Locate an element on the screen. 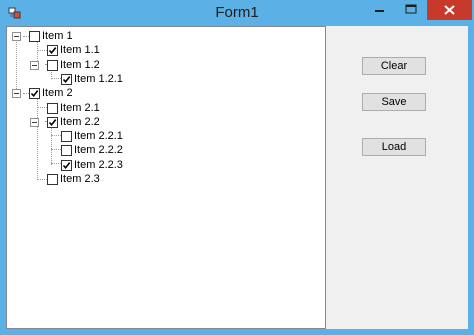 Image resolution: width=474 pixels, height=335 pixels. minimize-icon is located at coordinates (379, 11).